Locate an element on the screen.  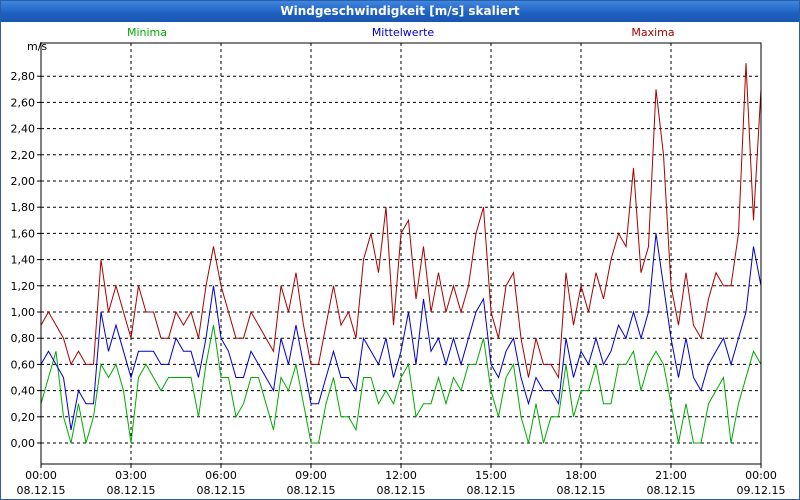
y-tick-label: 2,20 is located at coordinates (23, 155).